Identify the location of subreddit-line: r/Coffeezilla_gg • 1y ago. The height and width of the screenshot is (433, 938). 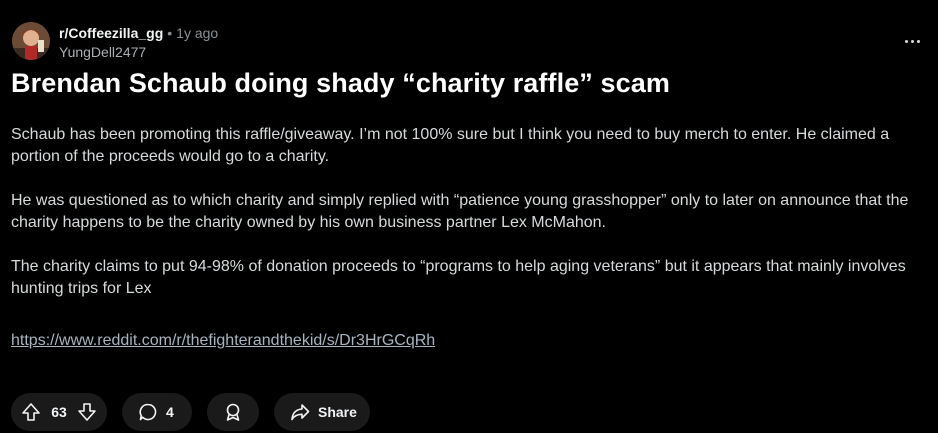
(138, 33).